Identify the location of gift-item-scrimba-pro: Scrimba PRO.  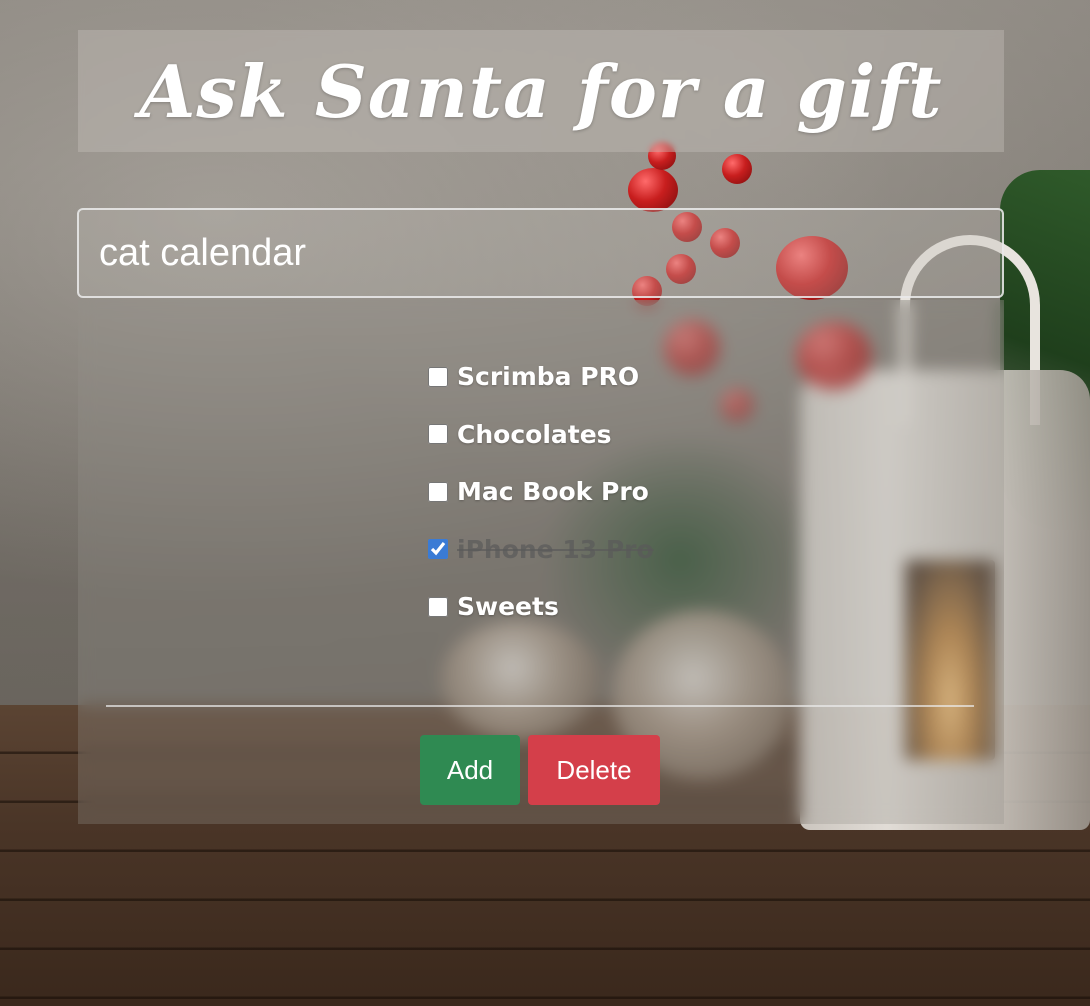
(541, 377).